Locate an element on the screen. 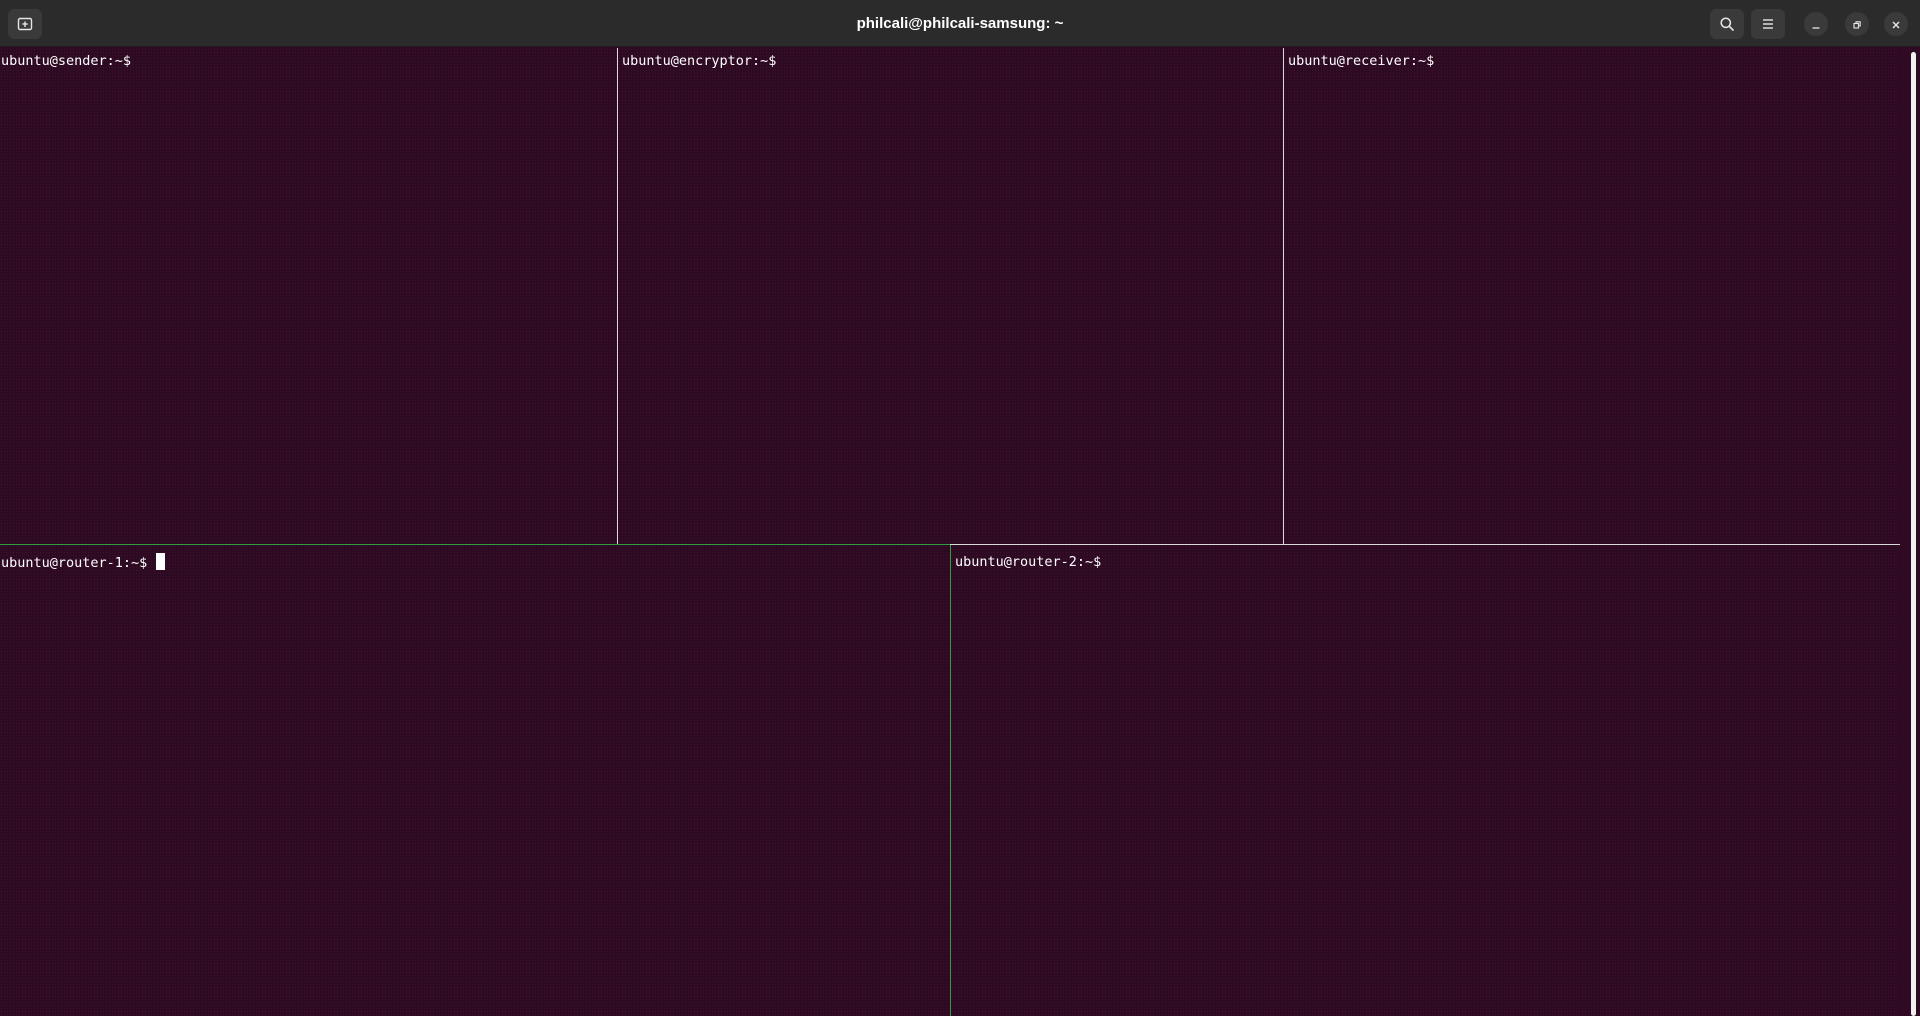 The width and height of the screenshot is (1920, 1016). window-title: philcali@philcali-samsung: ~ is located at coordinates (960, 23).